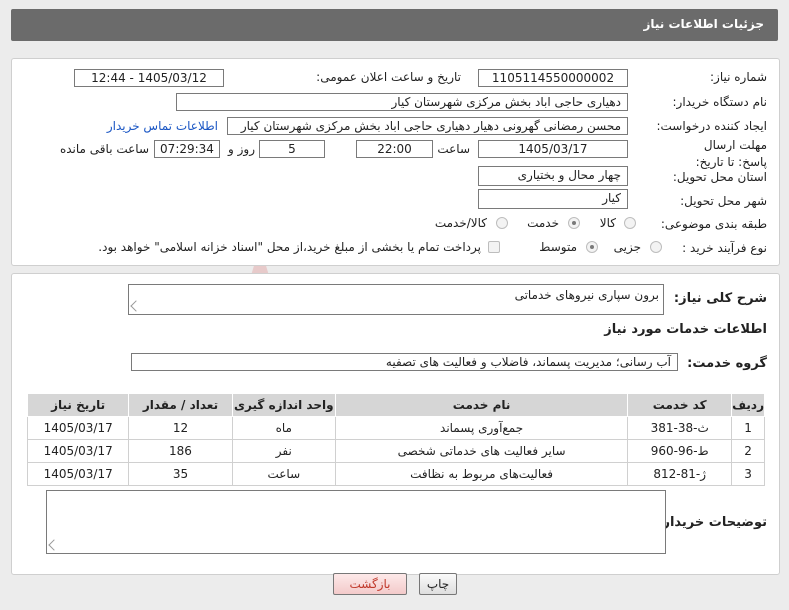 The height and width of the screenshot is (610, 789). Describe the element at coordinates (630, 223) in the screenshot. I see `category-goods-radio` at that location.